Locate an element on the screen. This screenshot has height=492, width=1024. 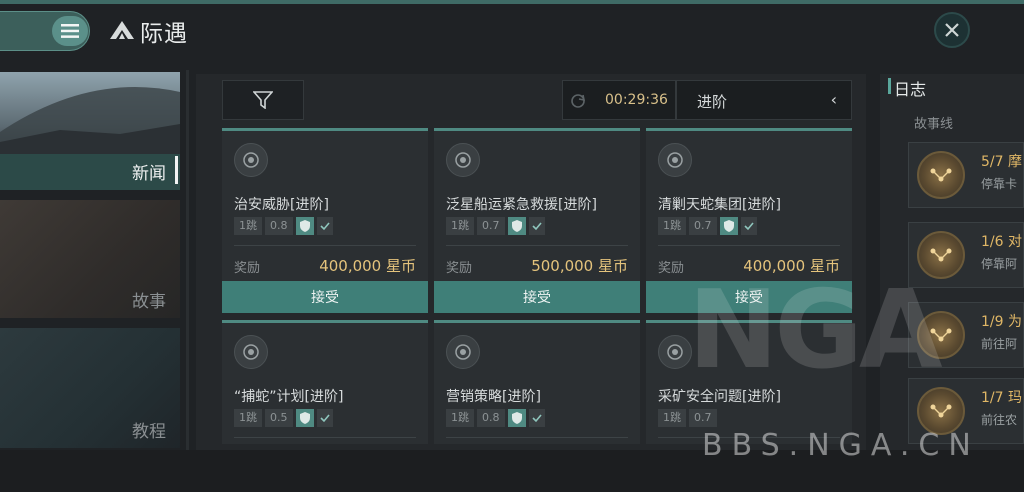
log-title: 日志 is located at coordinates (910, 89).